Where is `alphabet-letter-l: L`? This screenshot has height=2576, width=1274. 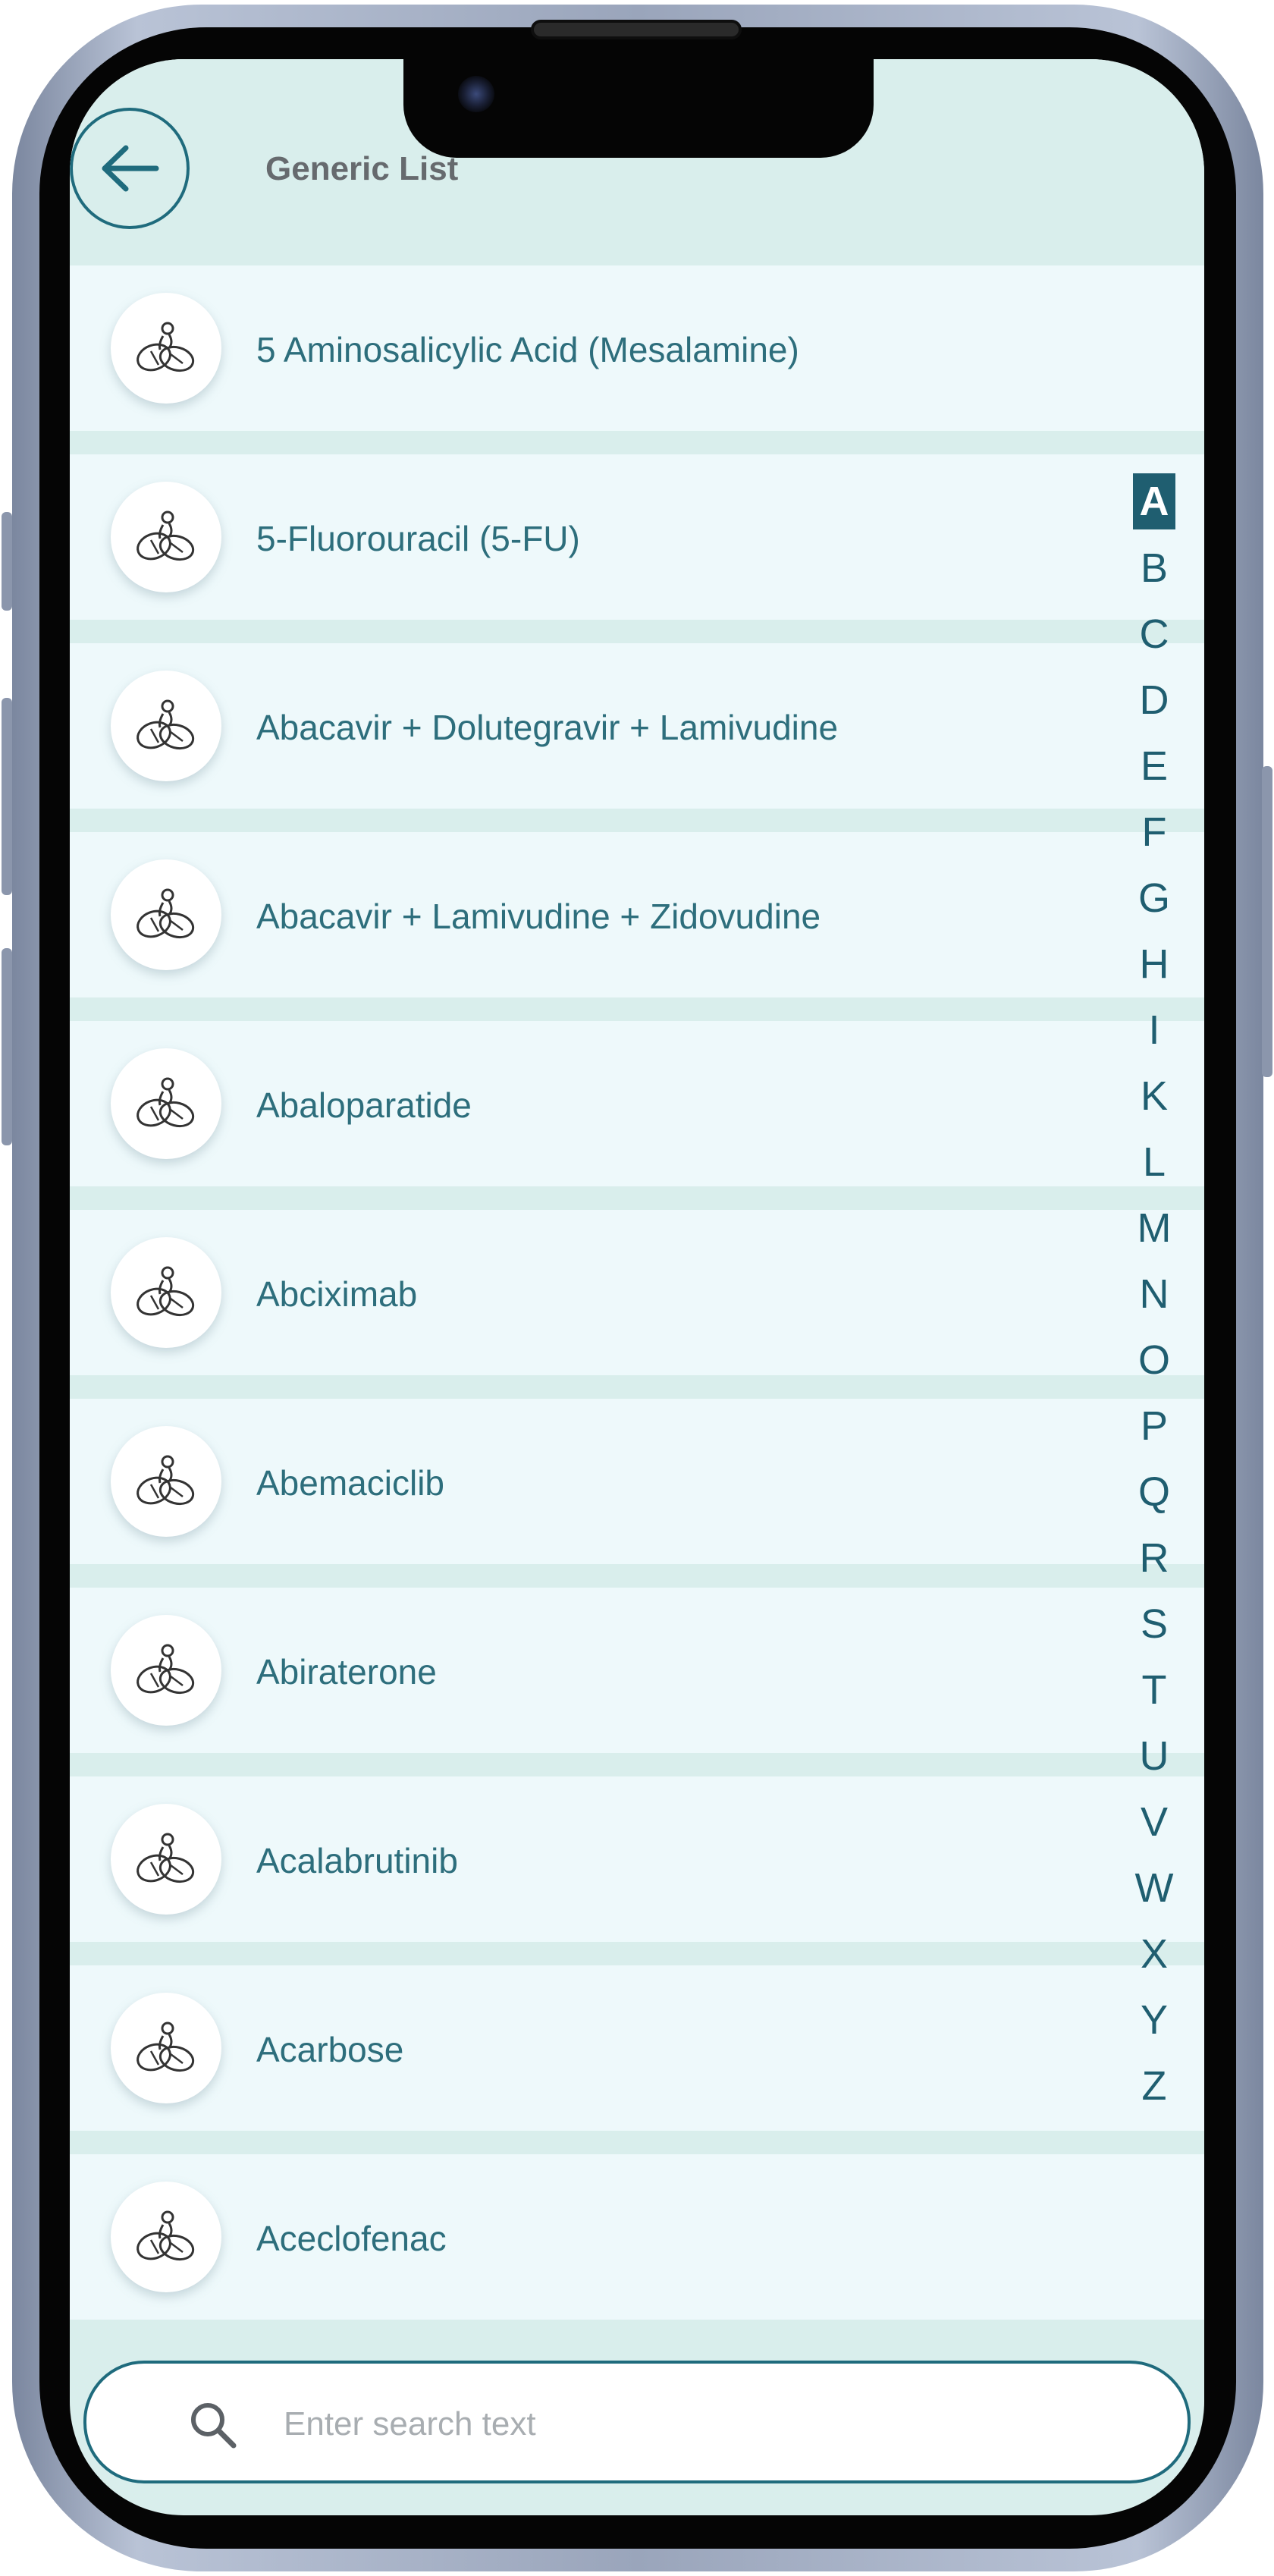 alphabet-letter-l: L is located at coordinates (1154, 1162).